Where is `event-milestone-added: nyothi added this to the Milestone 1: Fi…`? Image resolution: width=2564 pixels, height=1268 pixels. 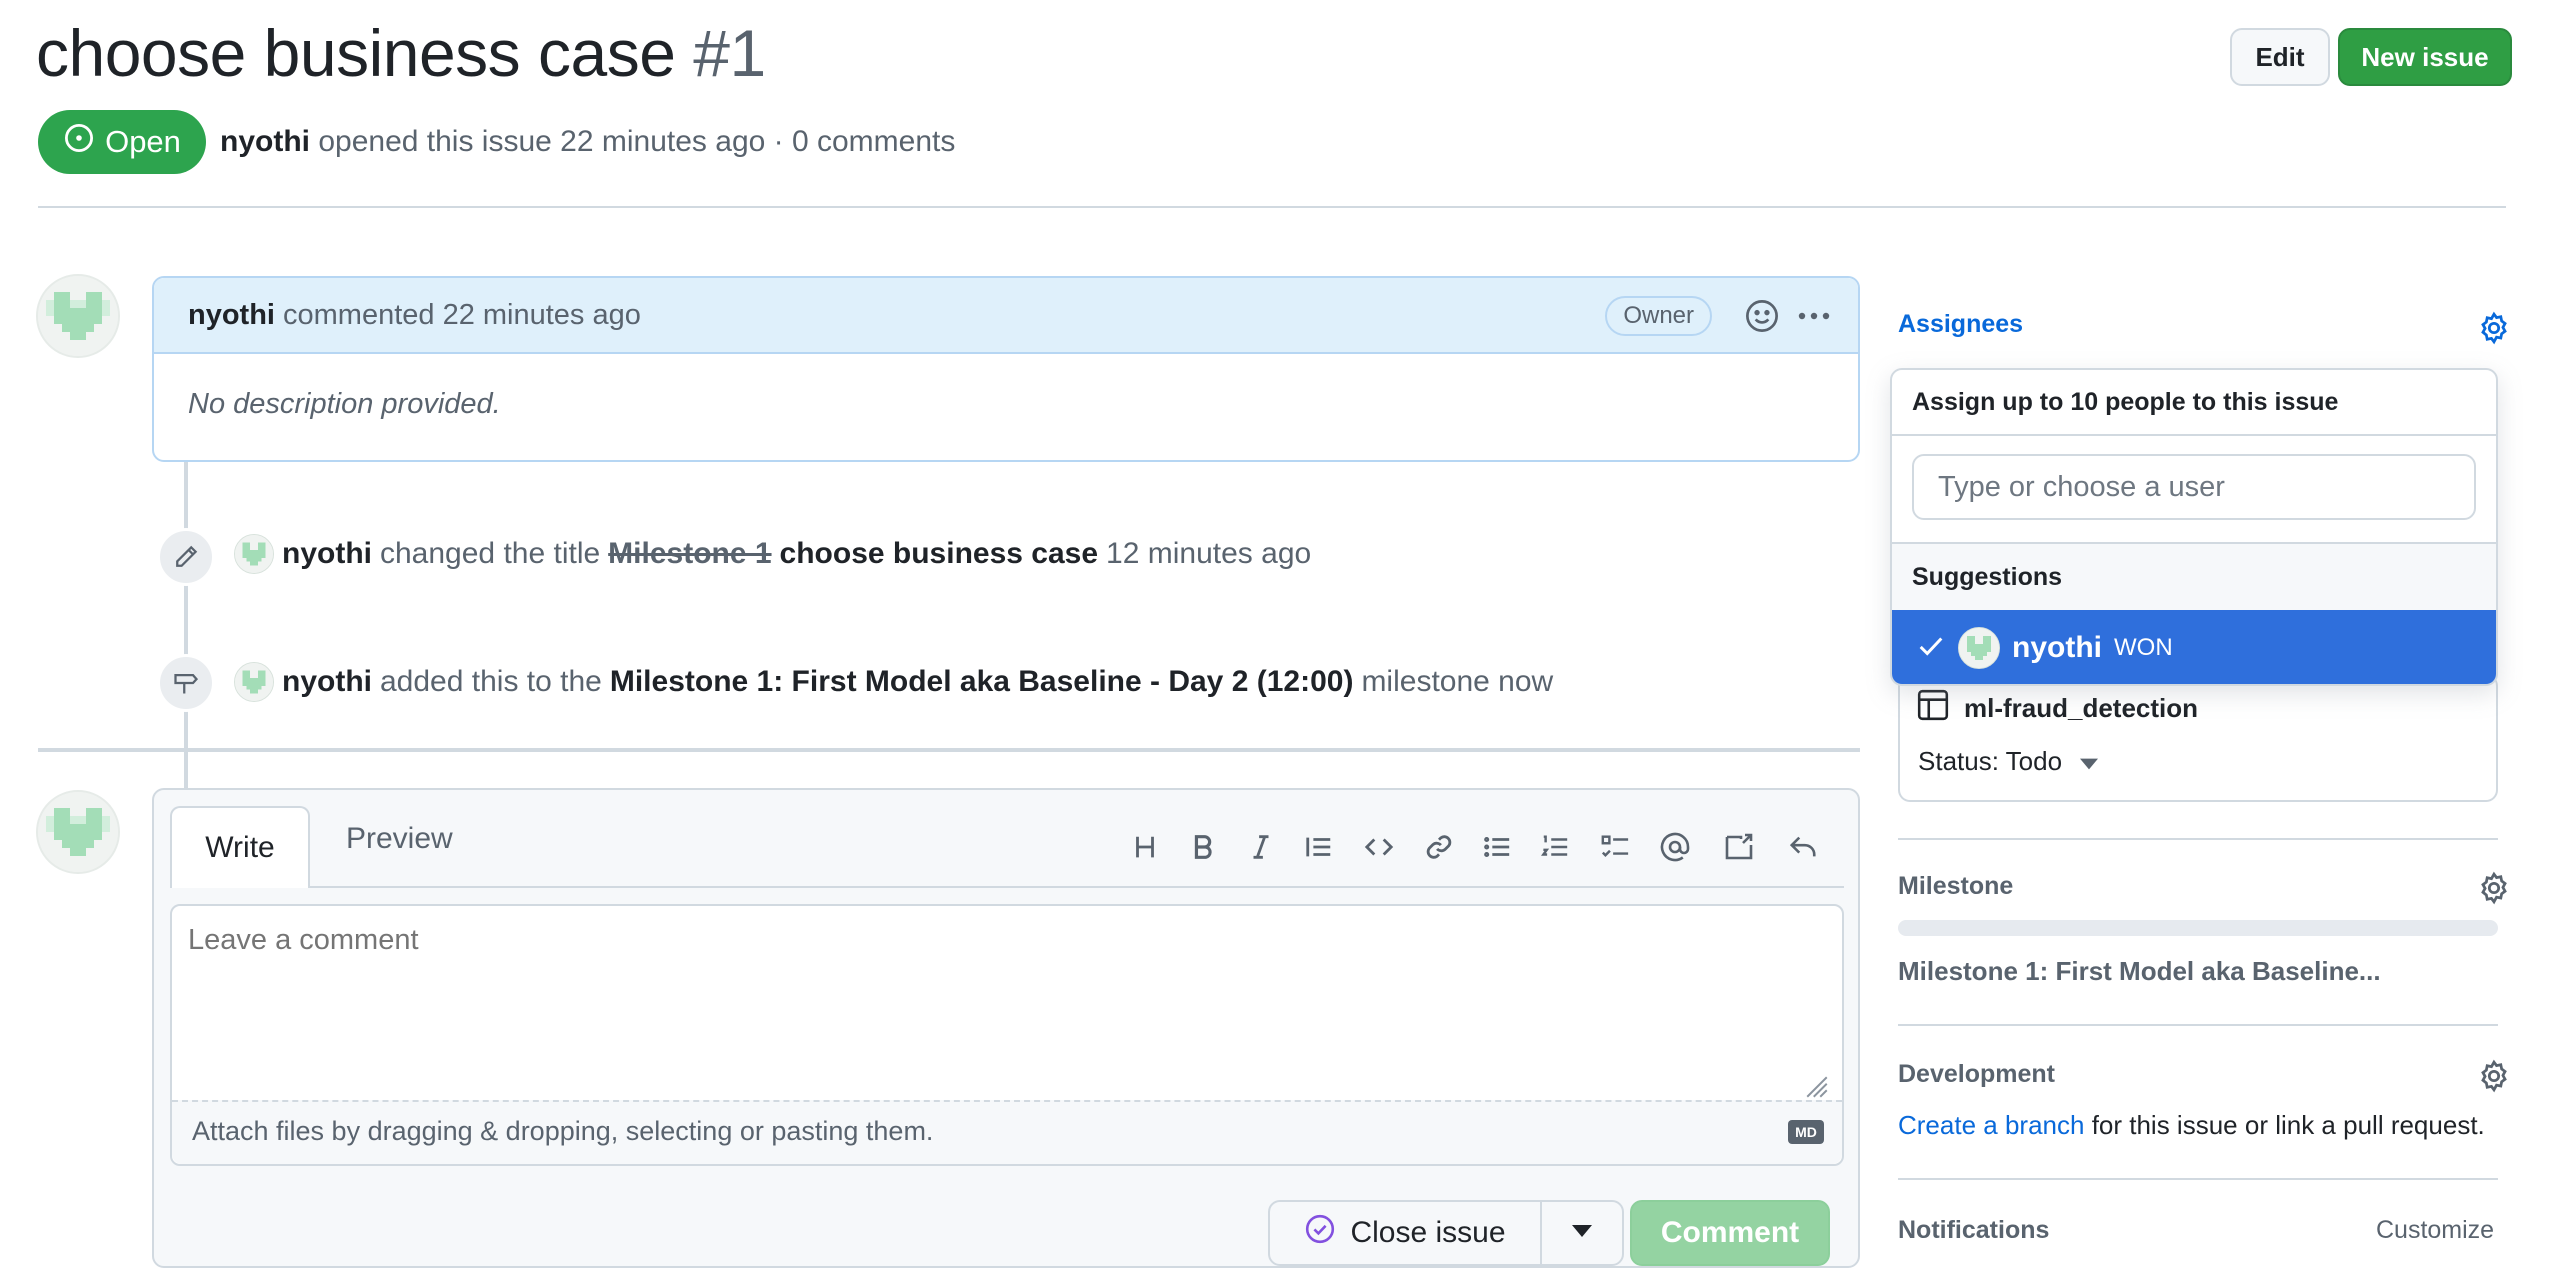 event-milestone-added: nyothi added this to the Milestone 1: Fi… is located at coordinates (893, 682).